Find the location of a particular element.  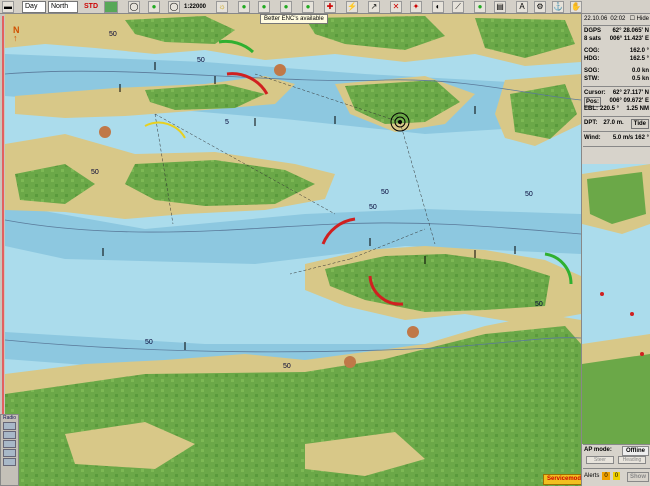

cursor-label: Cursor: is located at coordinates (595, 93).